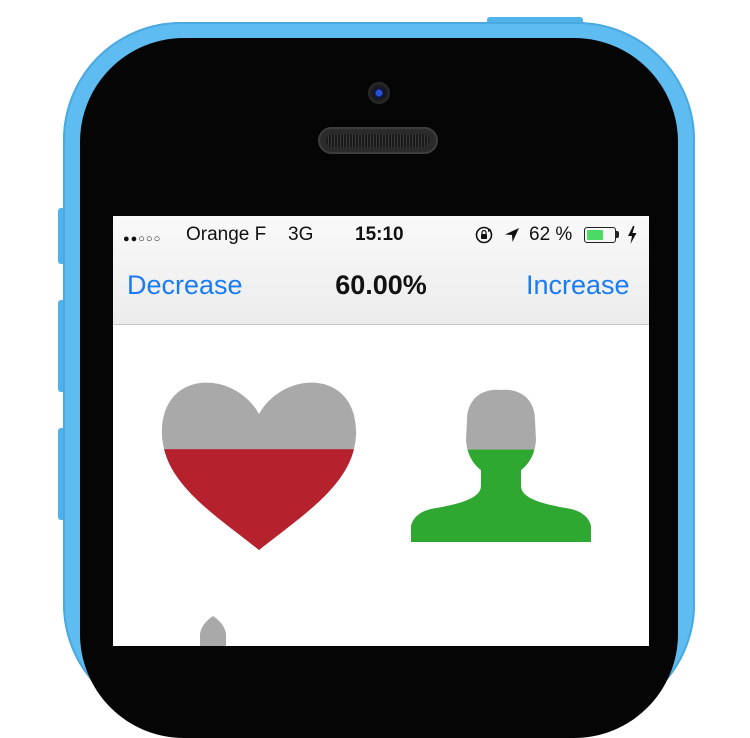 Image resolution: width=750 pixels, height=738 pixels. I want to click on person-icon, so click(501, 465).